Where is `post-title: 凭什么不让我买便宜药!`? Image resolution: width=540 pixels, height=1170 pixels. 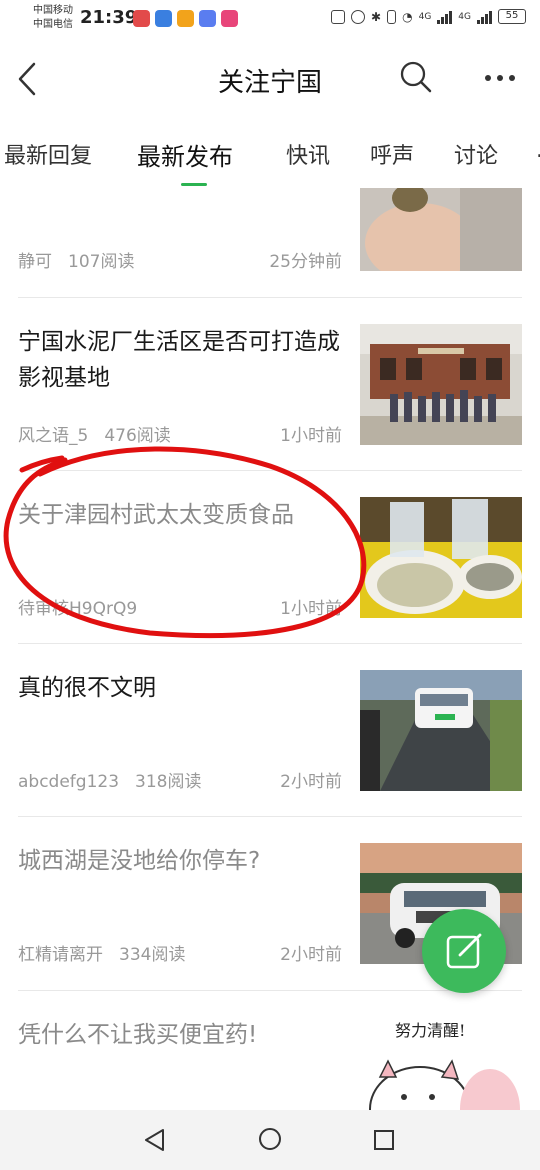
post-title: 凭什么不让我买便宜药! is located at coordinates (138, 1035).